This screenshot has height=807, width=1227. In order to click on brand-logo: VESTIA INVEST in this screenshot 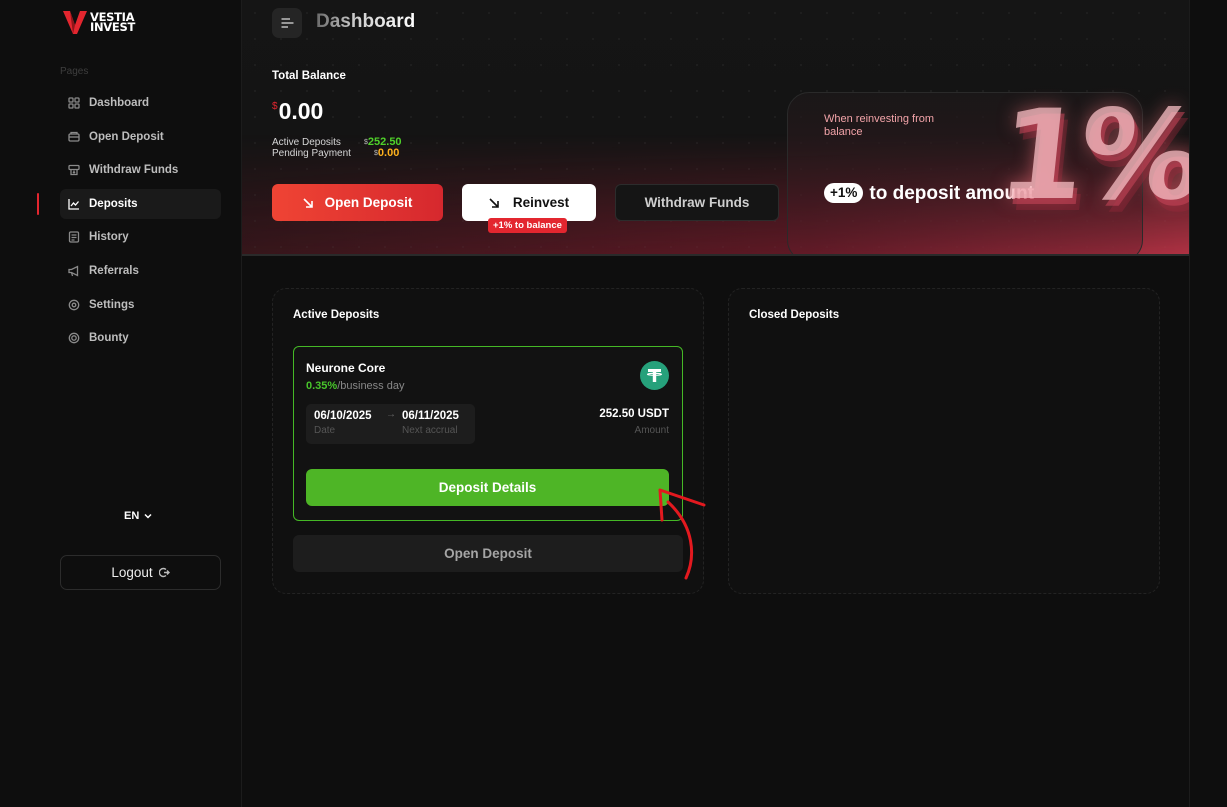, I will do `click(98, 22)`.